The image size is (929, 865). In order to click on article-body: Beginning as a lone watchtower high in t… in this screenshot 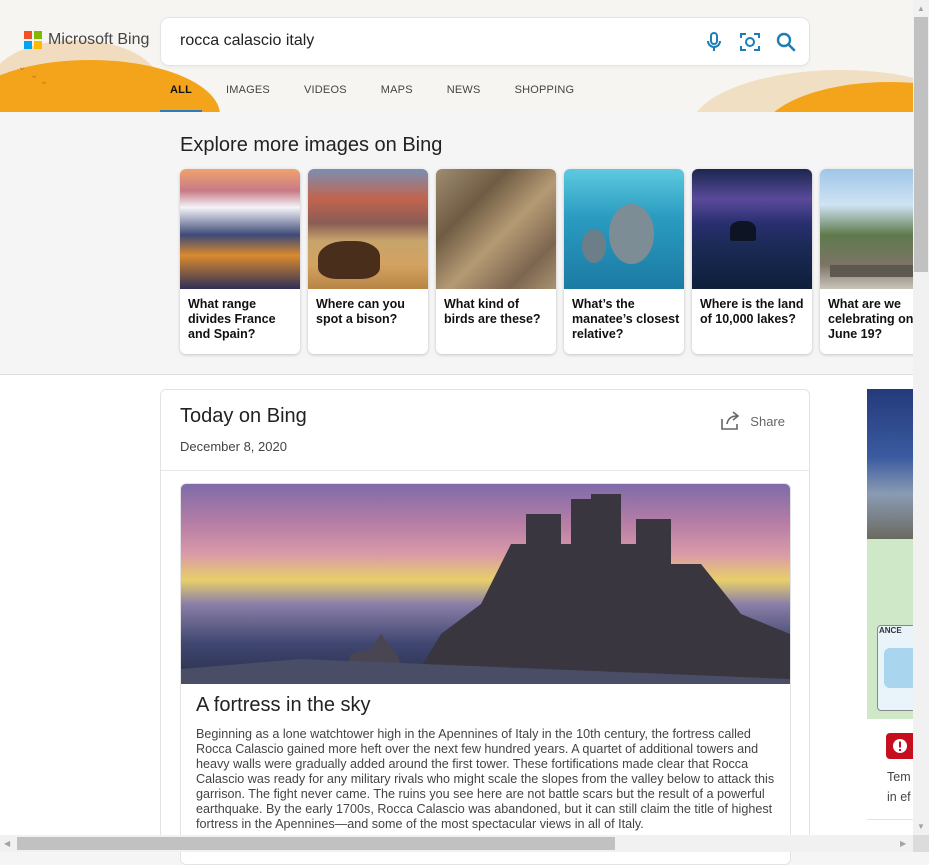, I will do `click(485, 779)`.